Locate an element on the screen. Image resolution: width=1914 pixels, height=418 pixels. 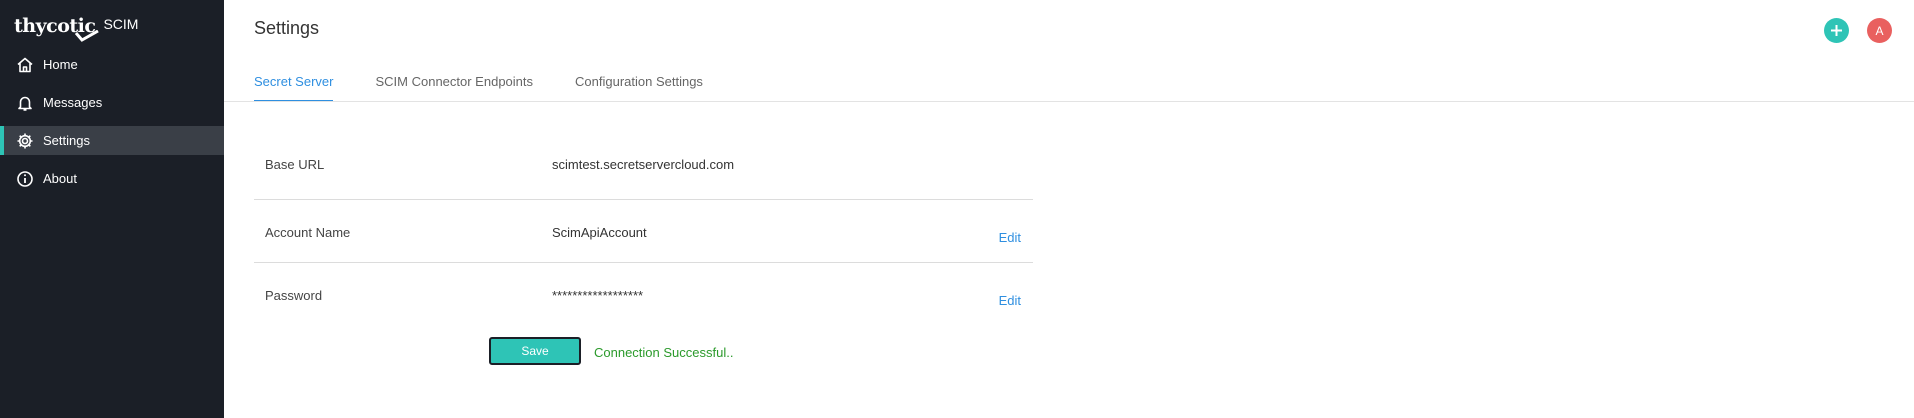
sidebar-item-about: About is located at coordinates (112, 178).